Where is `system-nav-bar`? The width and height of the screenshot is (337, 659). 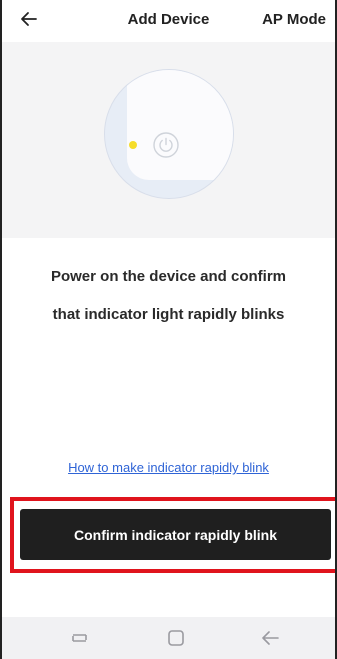 system-nav-bar is located at coordinates (168, 638).